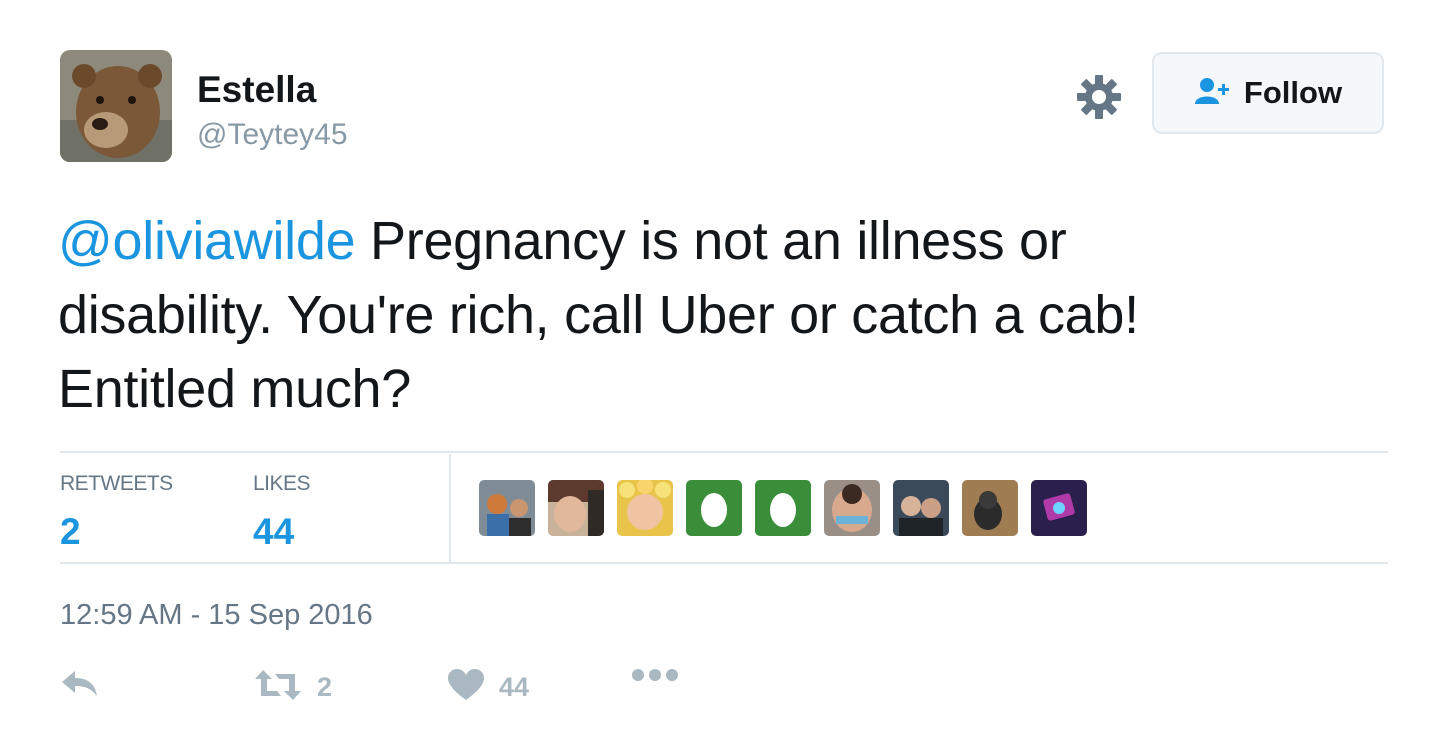  I want to click on tweet-line-1-rest: Pregnancy is not an illness or, so click(711, 241).